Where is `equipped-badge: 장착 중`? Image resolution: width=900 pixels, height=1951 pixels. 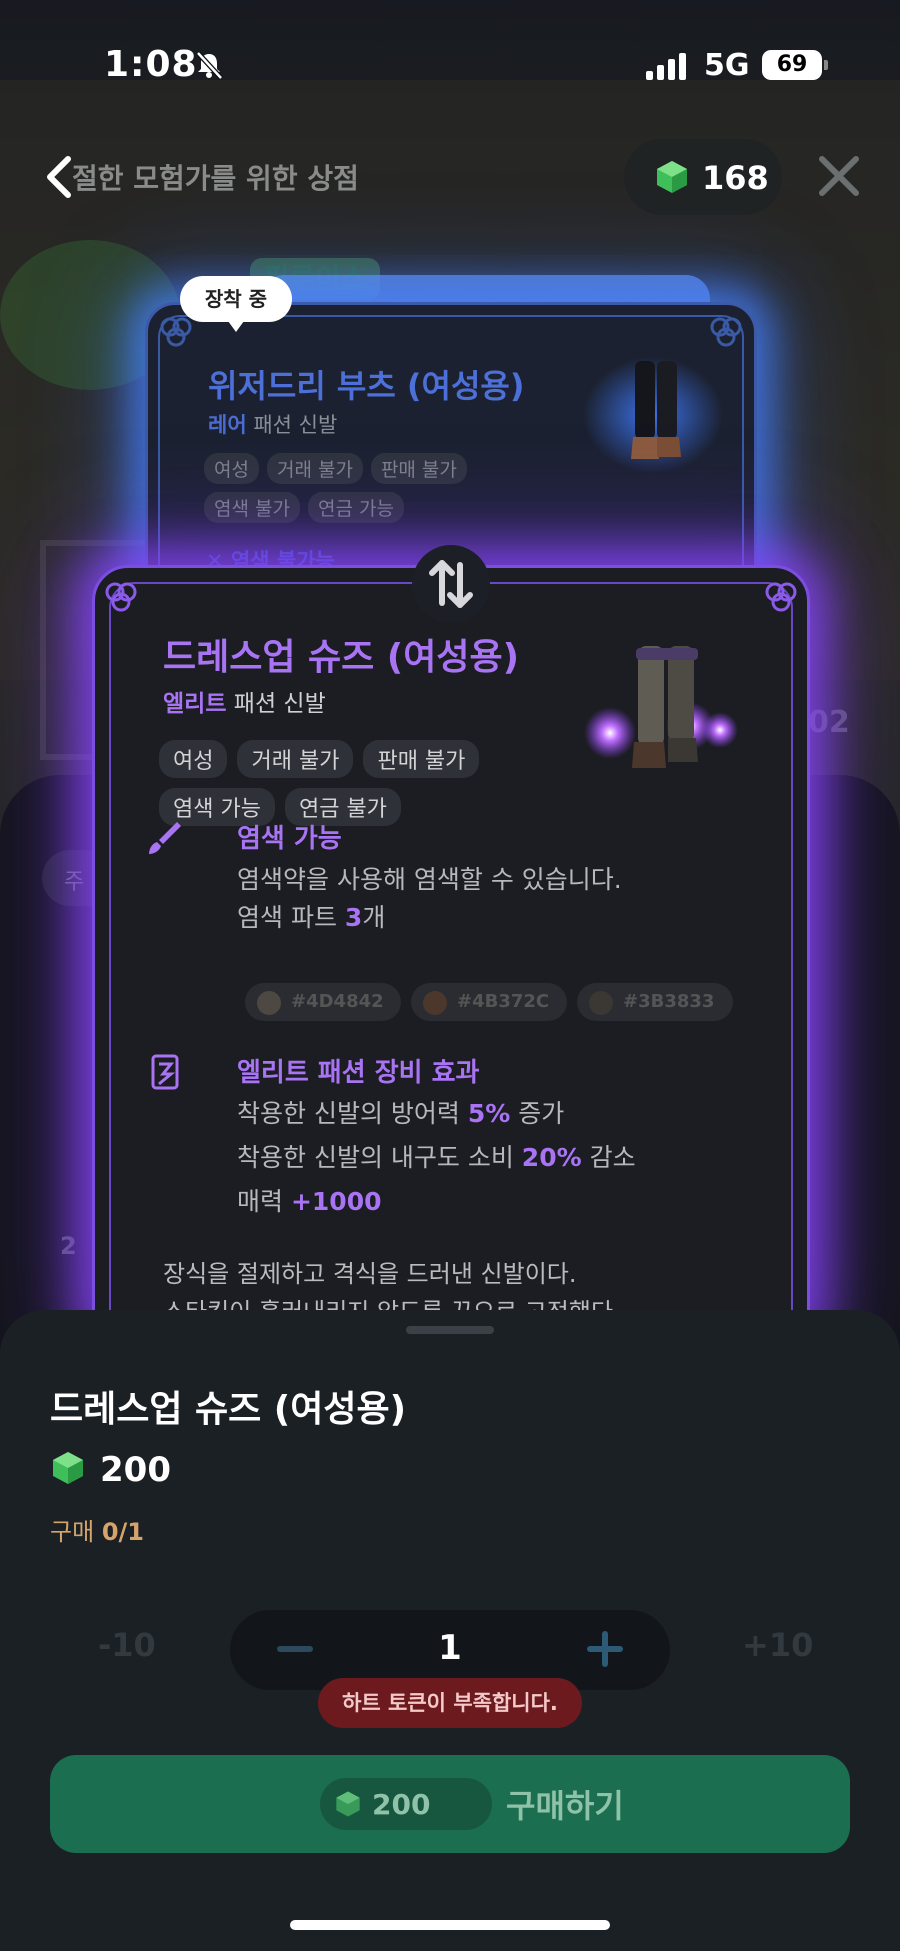 equipped-badge: 장착 중 is located at coordinates (236, 304).